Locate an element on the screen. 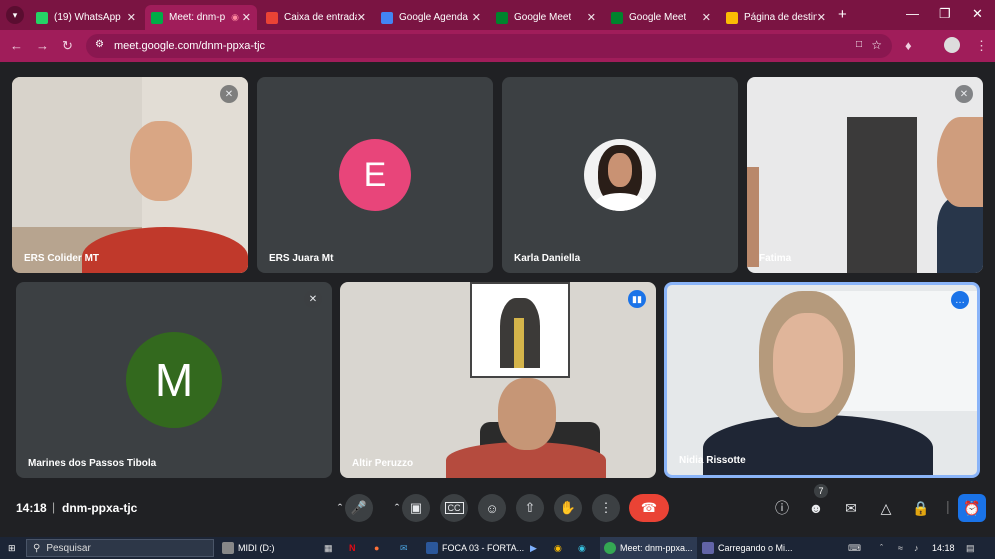 Image resolution: width=995 pixels, height=559 pixels. teams-icon is located at coordinates (708, 548).